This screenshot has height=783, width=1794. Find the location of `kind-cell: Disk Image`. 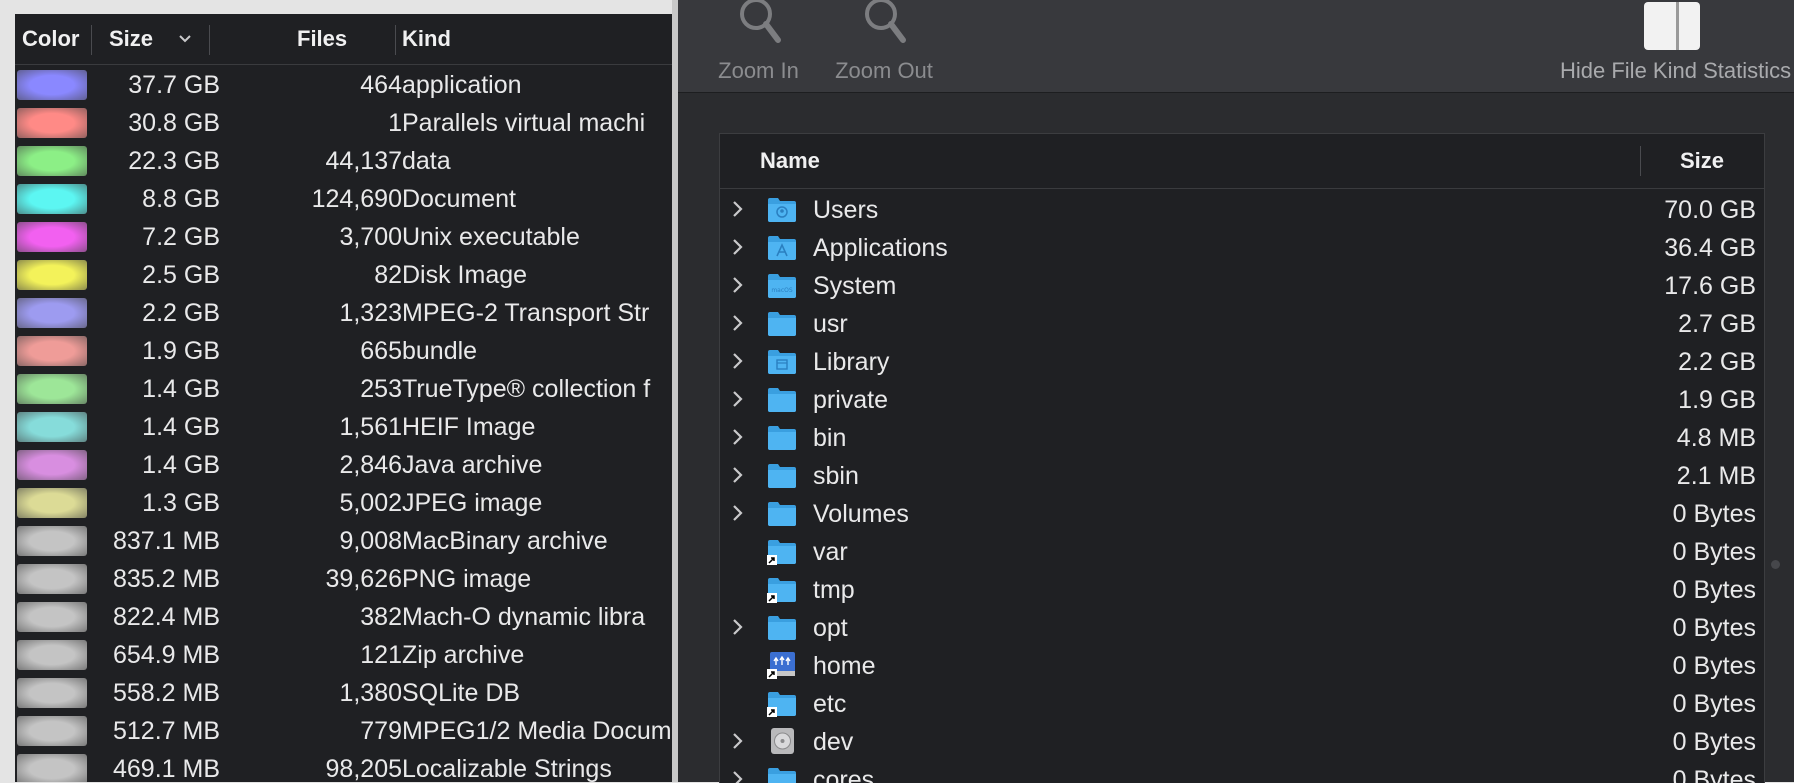

kind-cell: Disk Image is located at coordinates (465, 275).